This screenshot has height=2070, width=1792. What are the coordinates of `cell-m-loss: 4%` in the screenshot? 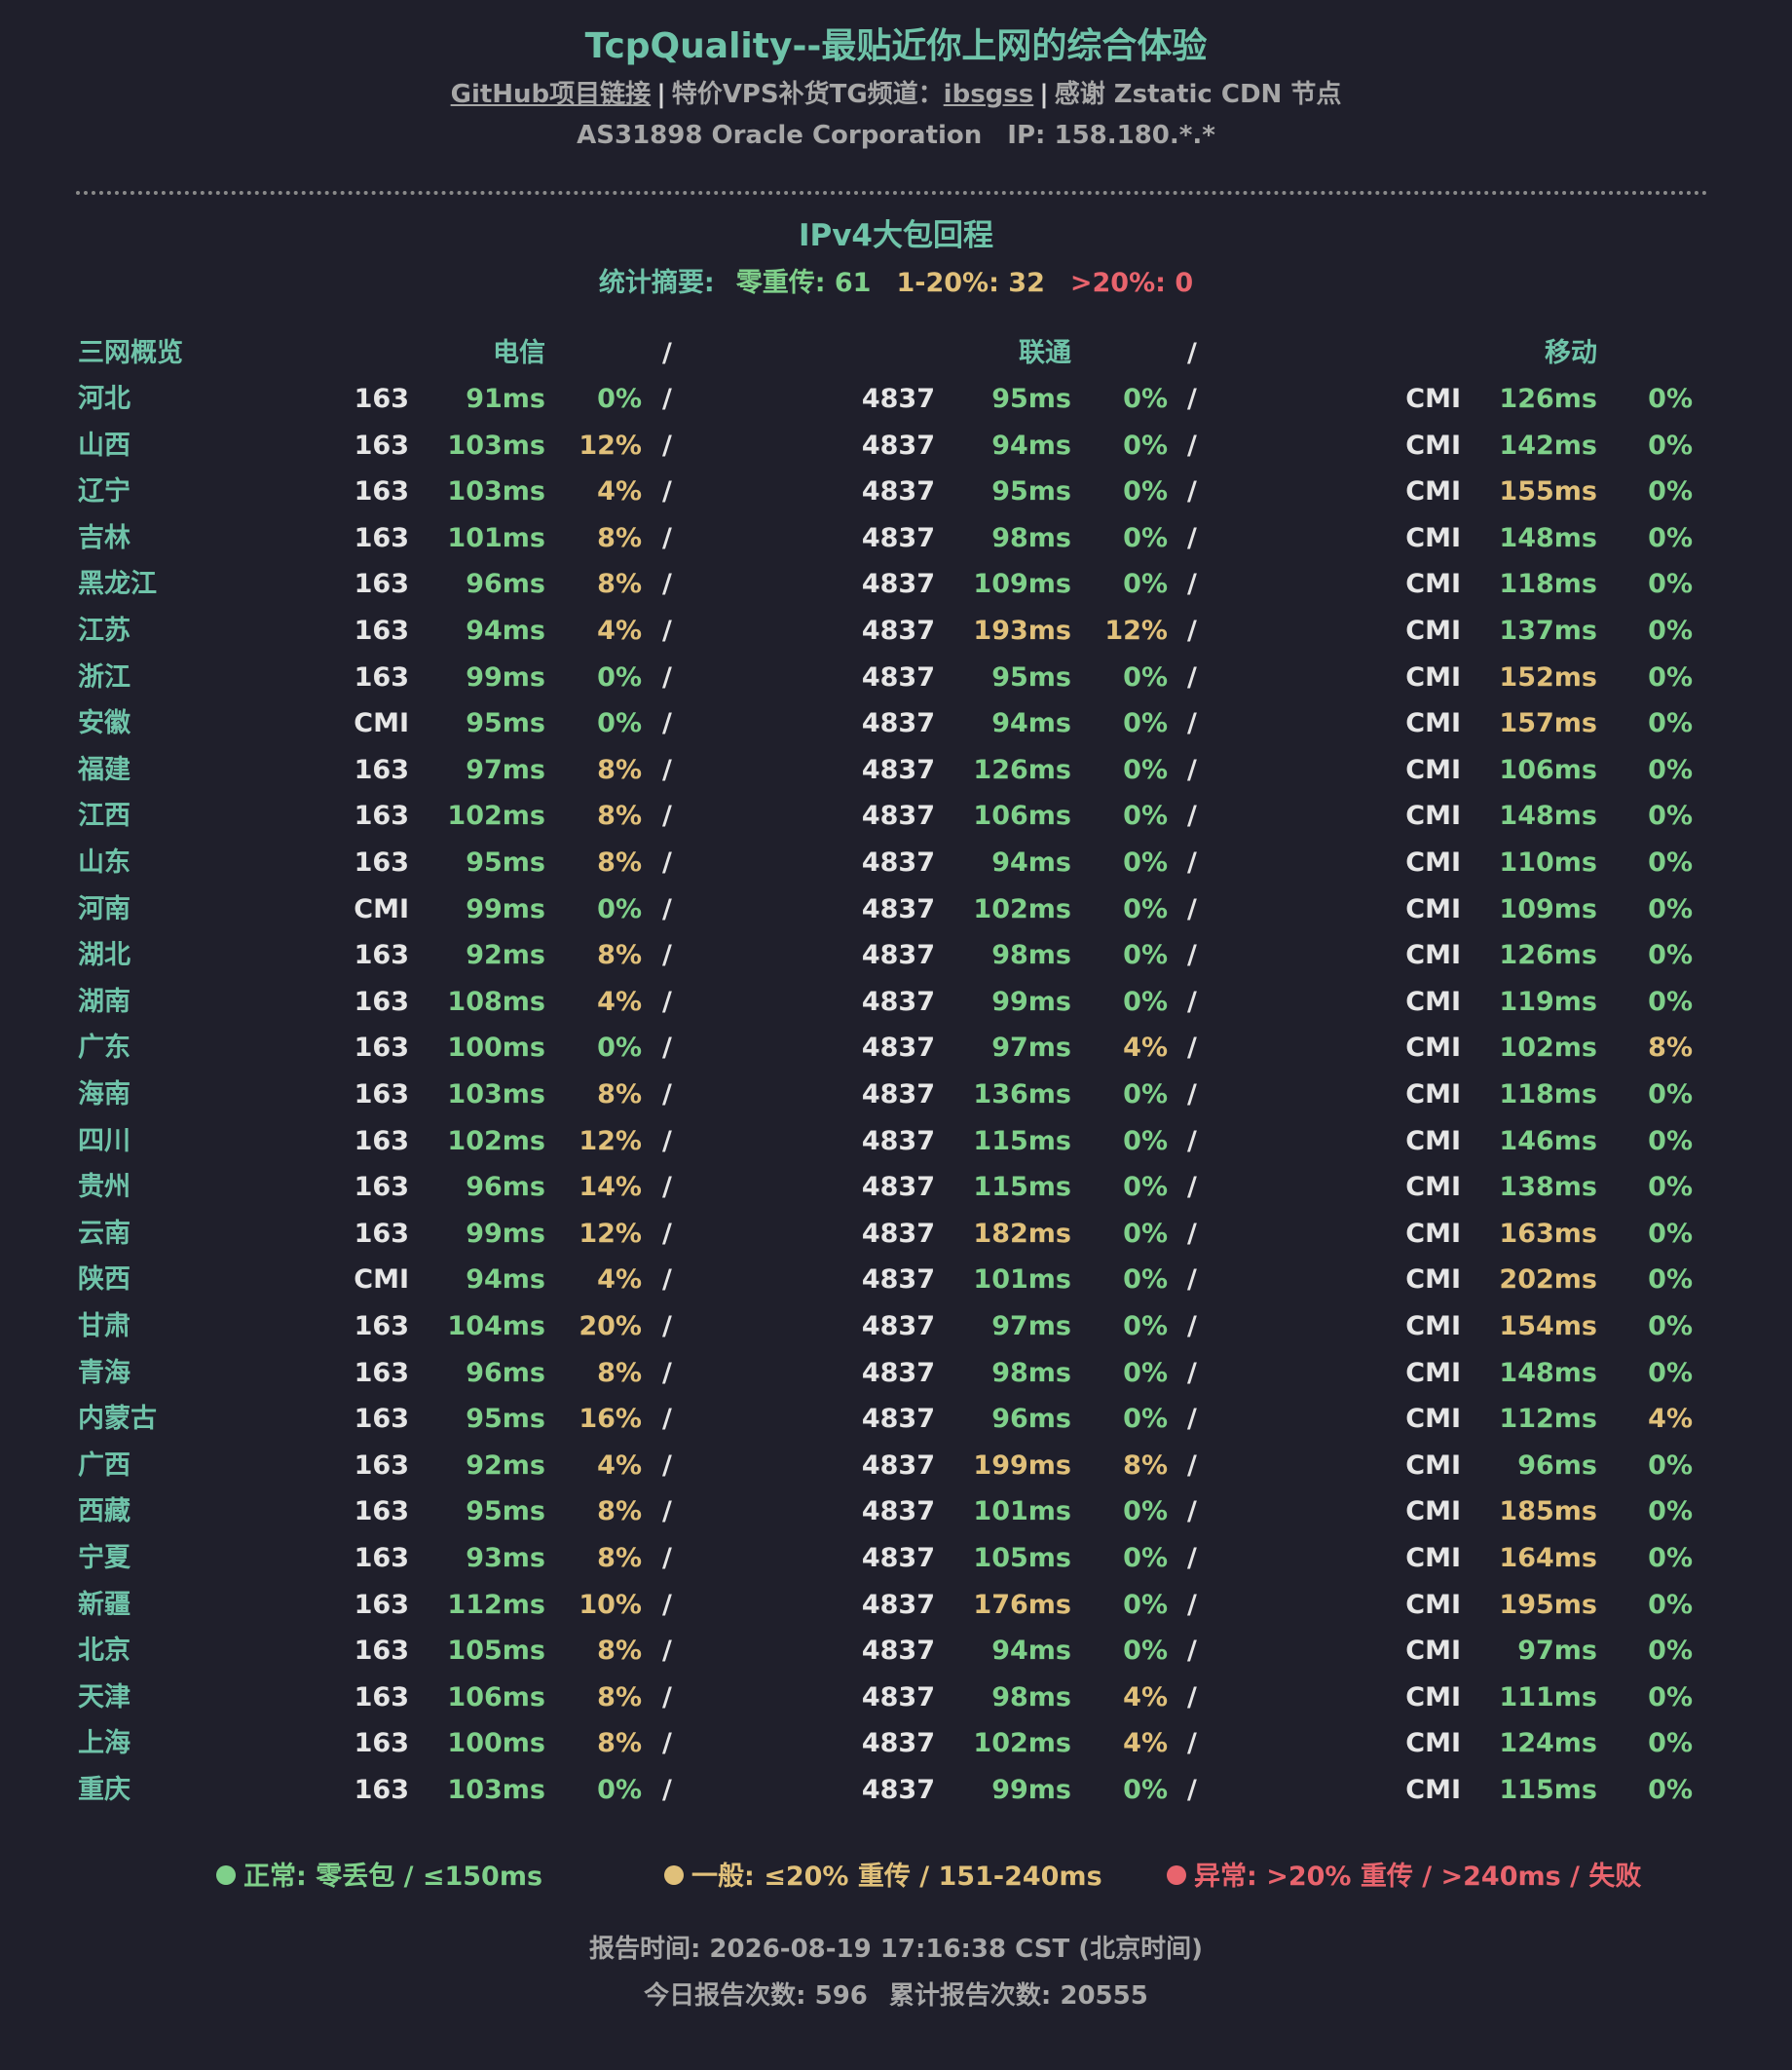 It's located at (1670, 1419).